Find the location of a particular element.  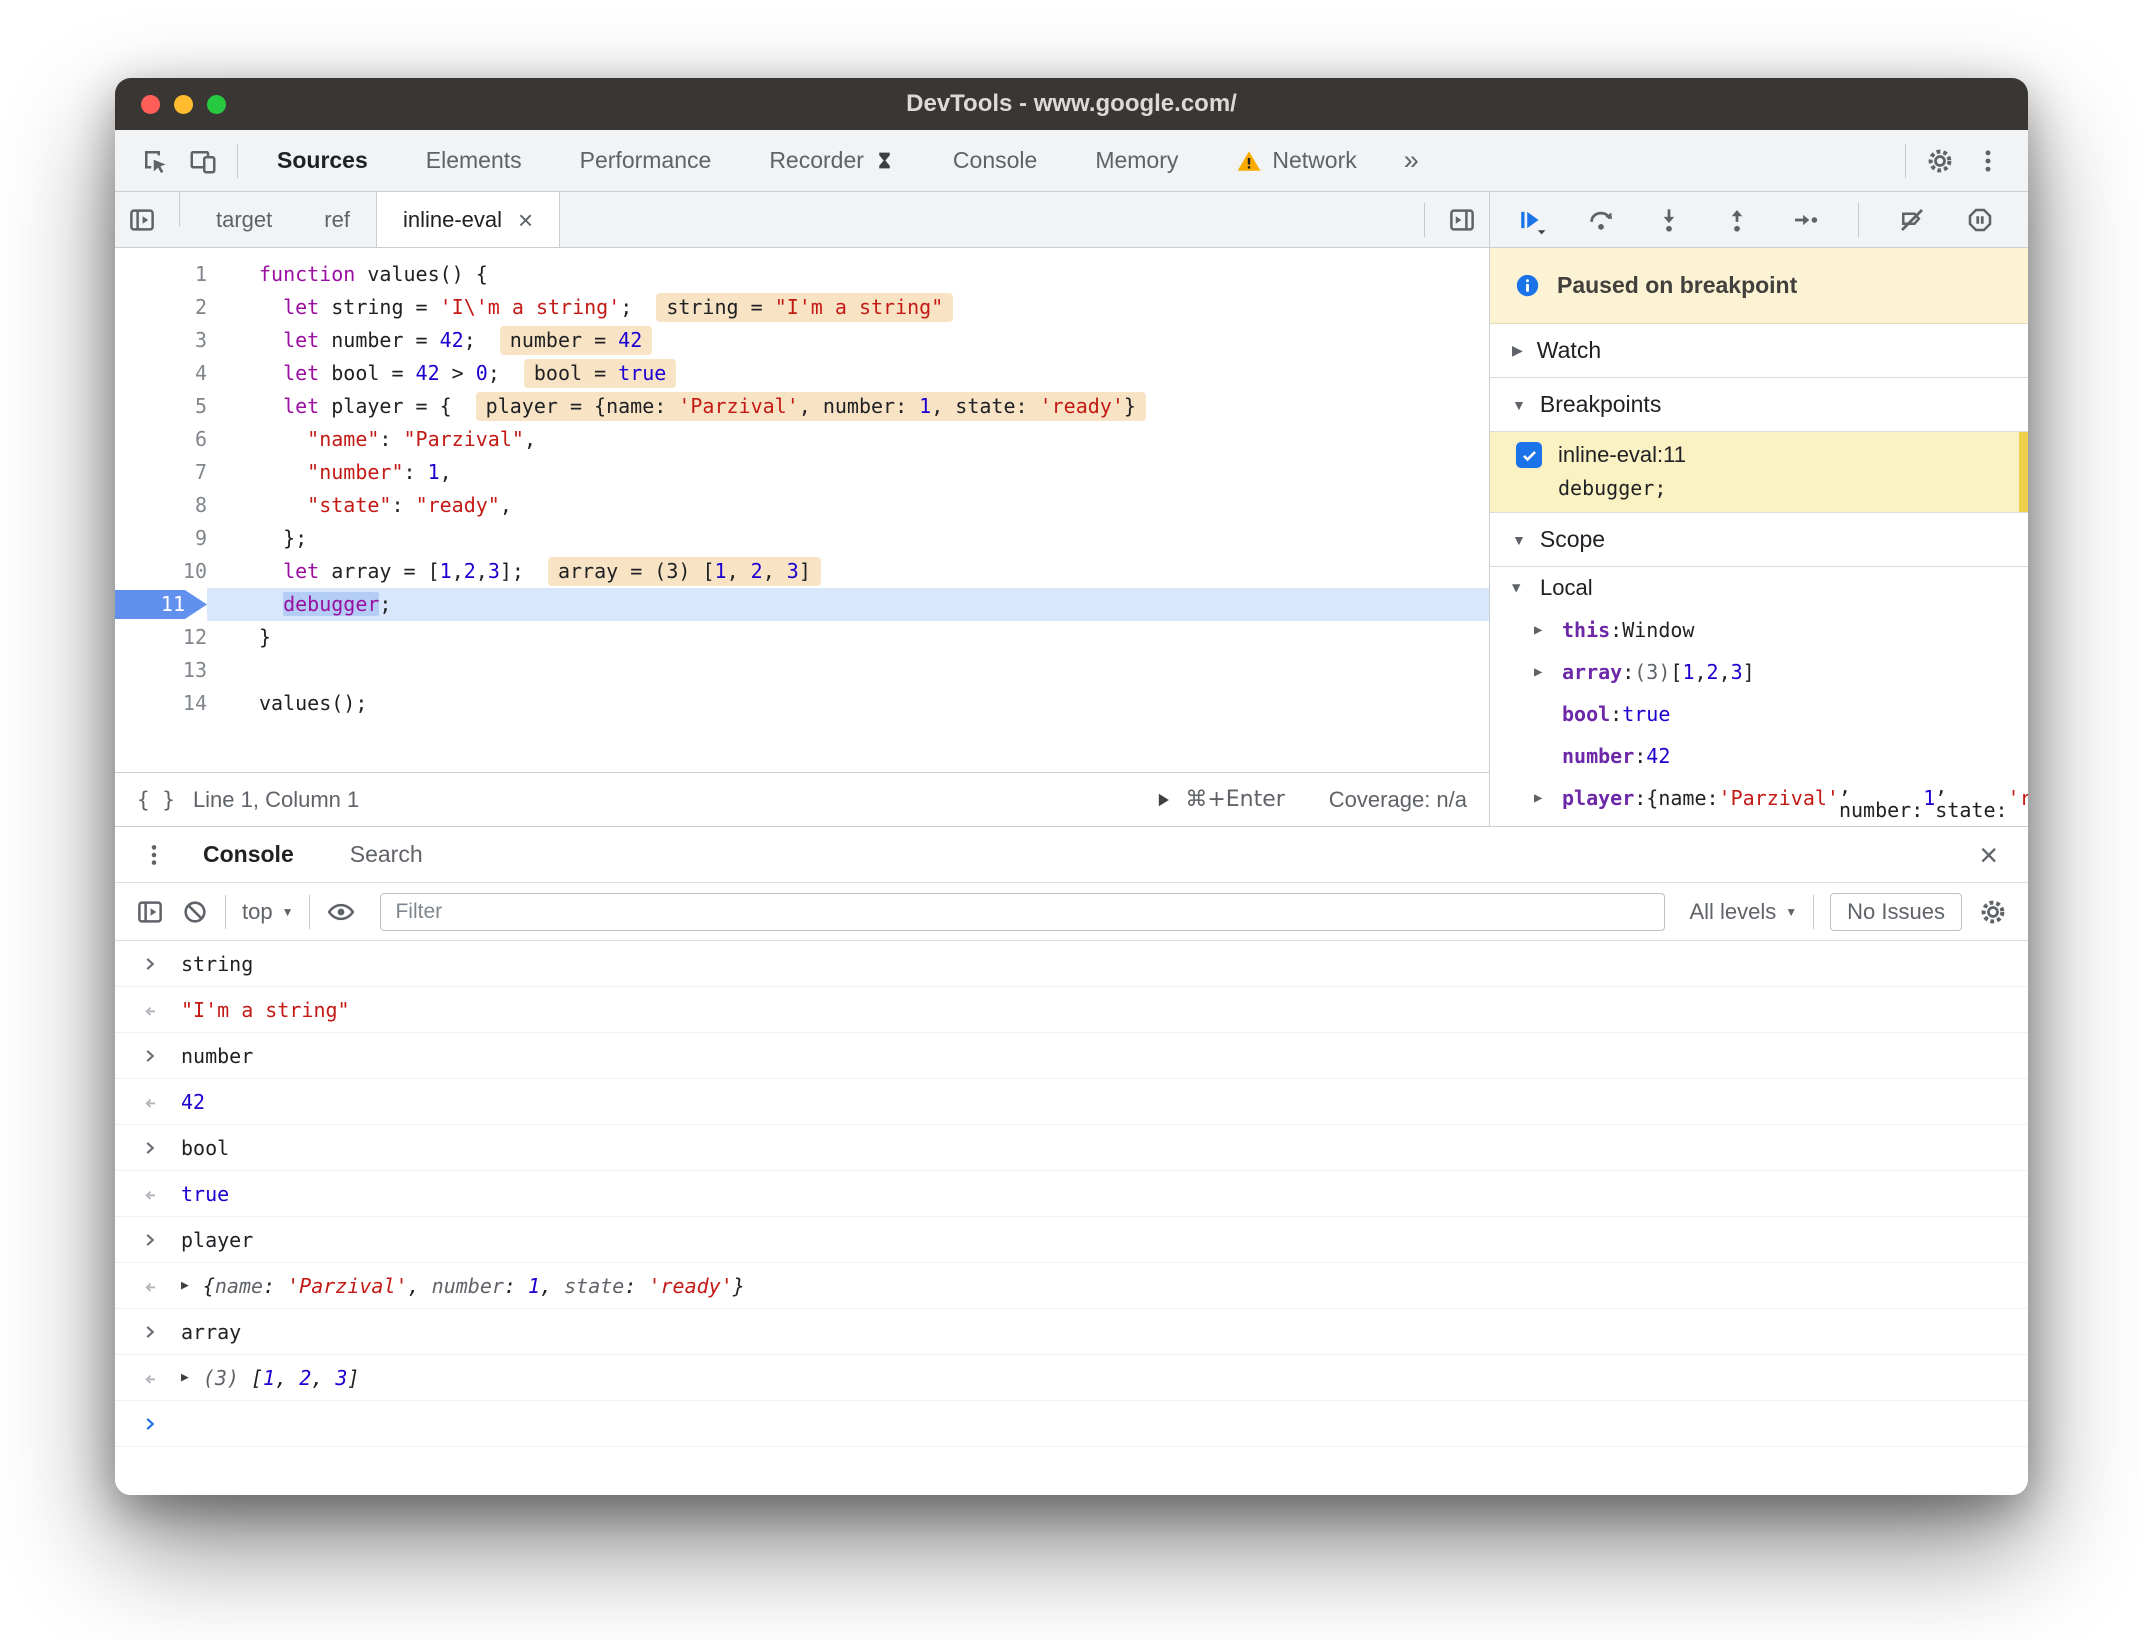

code-line-11: 11 debugger; is located at coordinates (802, 604).